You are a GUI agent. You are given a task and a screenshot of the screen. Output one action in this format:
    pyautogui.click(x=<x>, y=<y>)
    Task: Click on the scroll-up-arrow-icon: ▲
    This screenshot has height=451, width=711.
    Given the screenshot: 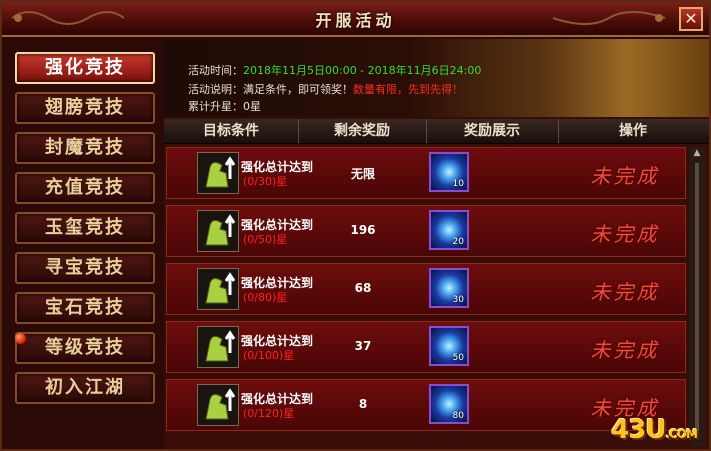 What is the action you would take?
    pyautogui.click(x=697, y=153)
    